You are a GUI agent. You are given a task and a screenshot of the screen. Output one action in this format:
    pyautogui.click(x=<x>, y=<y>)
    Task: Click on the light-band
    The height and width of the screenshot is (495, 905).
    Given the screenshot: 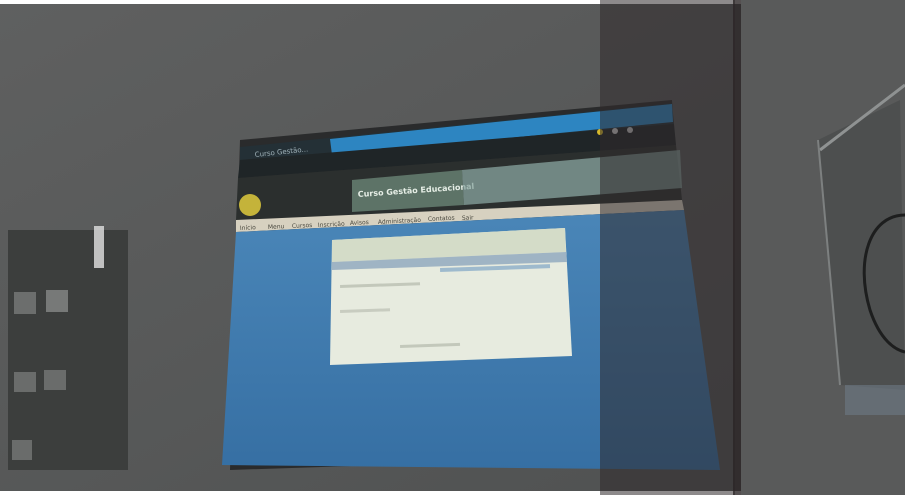 What is the action you would take?
    pyautogui.click(x=667, y=247)
    